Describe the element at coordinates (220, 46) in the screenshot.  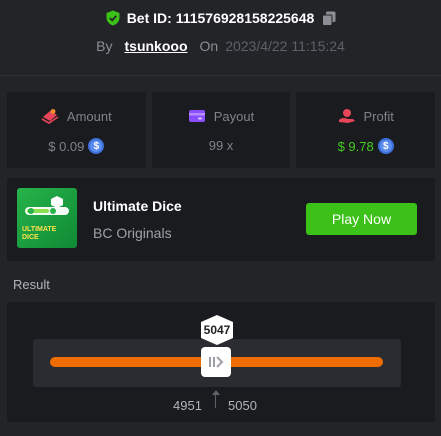
I see `author-row: By tsunkooo On 2023/4/22 11:15:24` at that location.